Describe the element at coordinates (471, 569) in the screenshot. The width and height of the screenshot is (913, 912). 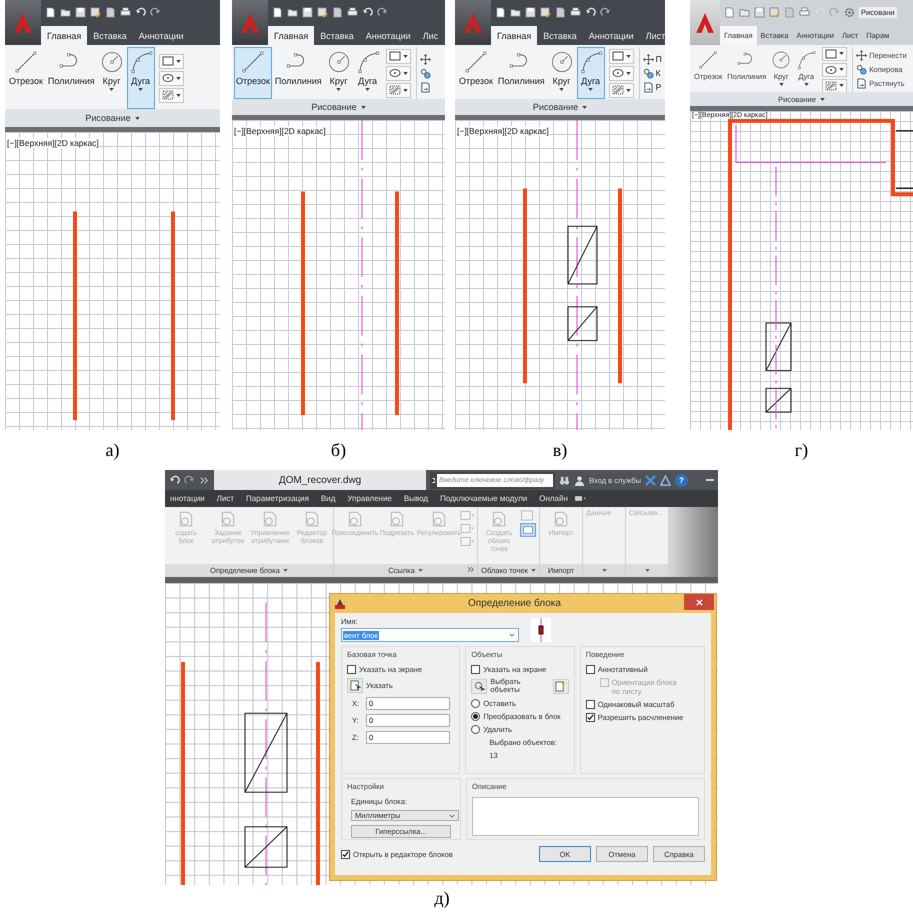
I see `expand-icon` at that location.